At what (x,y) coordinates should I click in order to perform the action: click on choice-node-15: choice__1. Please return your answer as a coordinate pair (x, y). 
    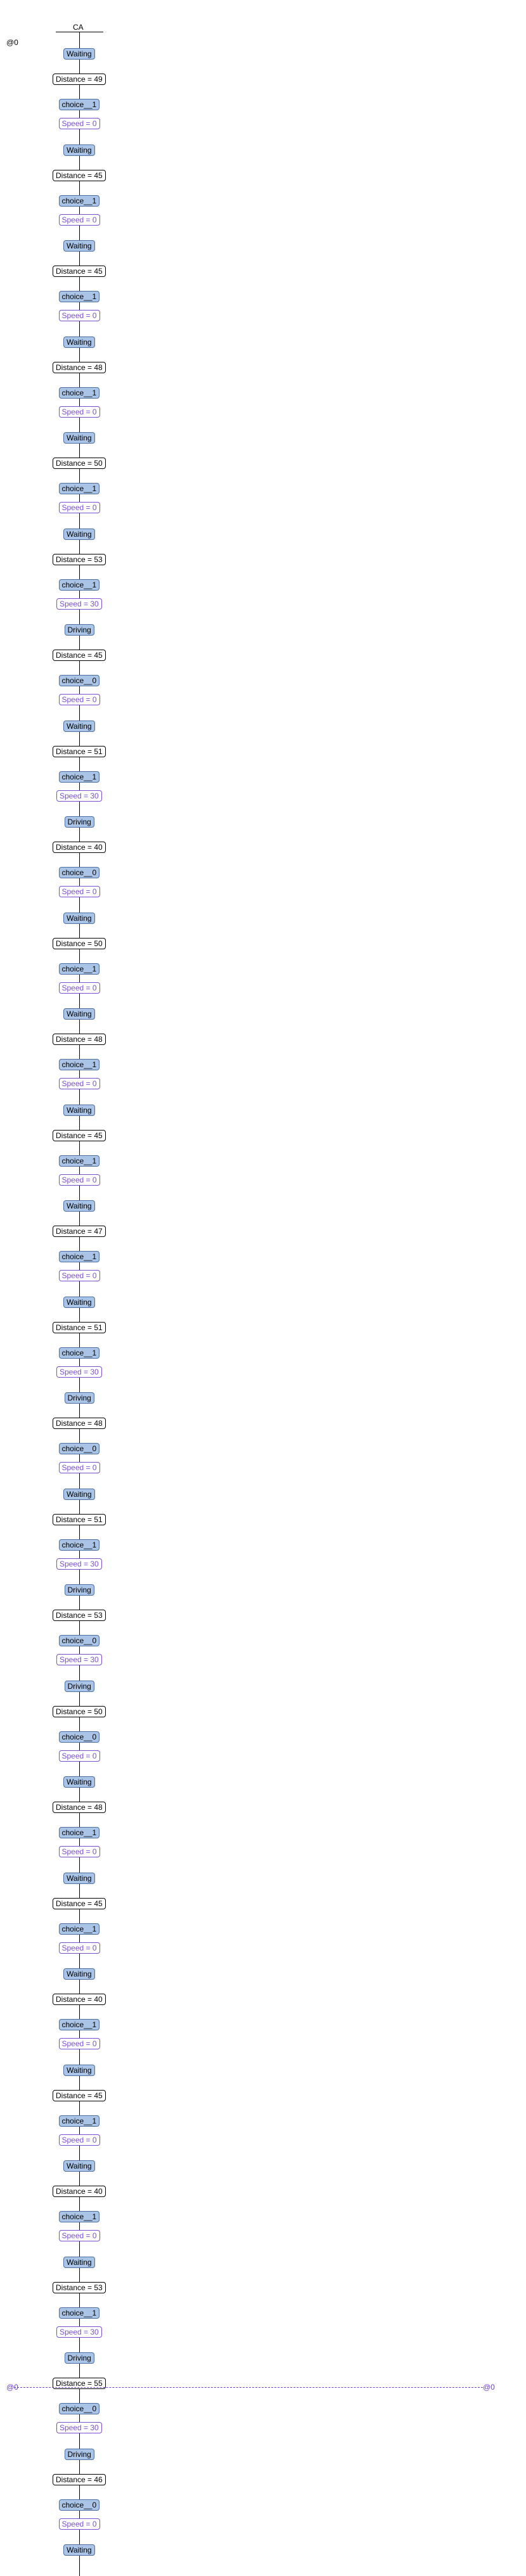
    Looking at the image, I should click on (79, 1545).